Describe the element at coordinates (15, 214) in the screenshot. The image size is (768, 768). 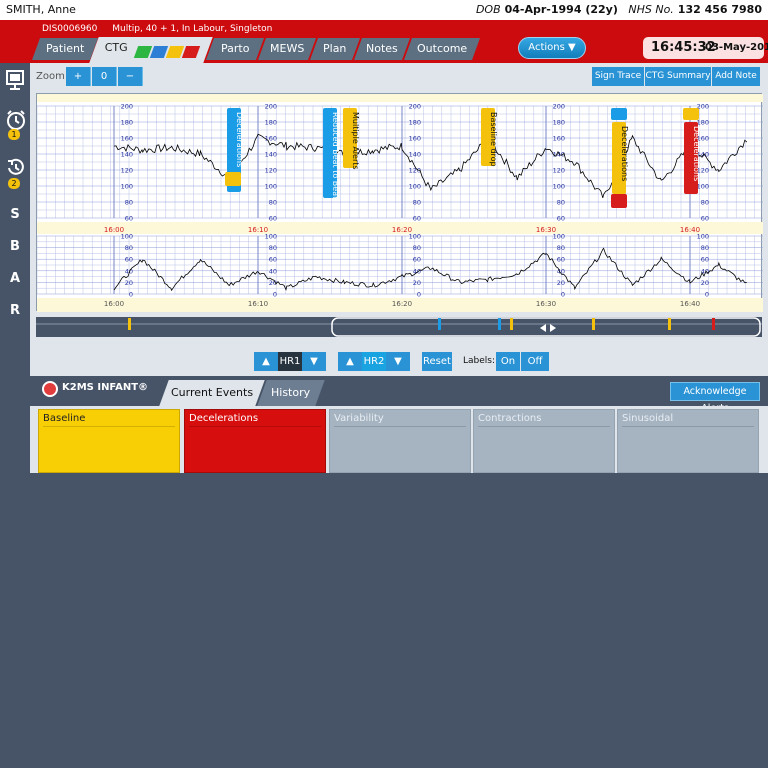
I see `sbar-s-button: S` at that location.